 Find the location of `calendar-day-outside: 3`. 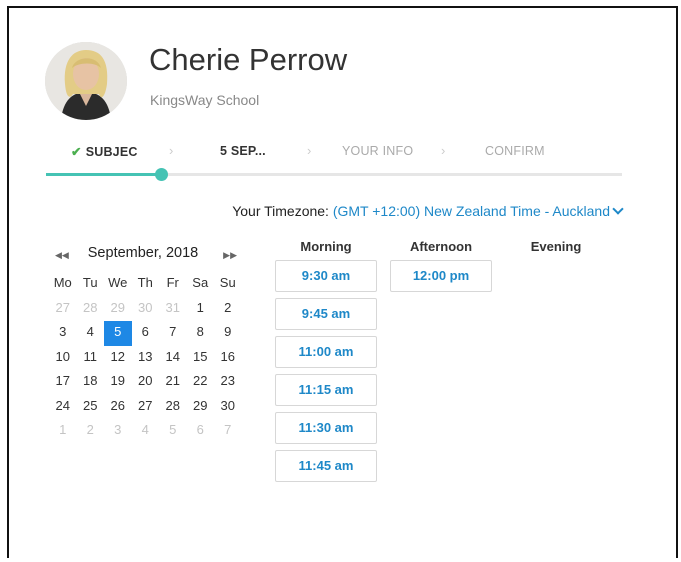

calendar-day-outside: 3 is located at coordinates (118, 429).